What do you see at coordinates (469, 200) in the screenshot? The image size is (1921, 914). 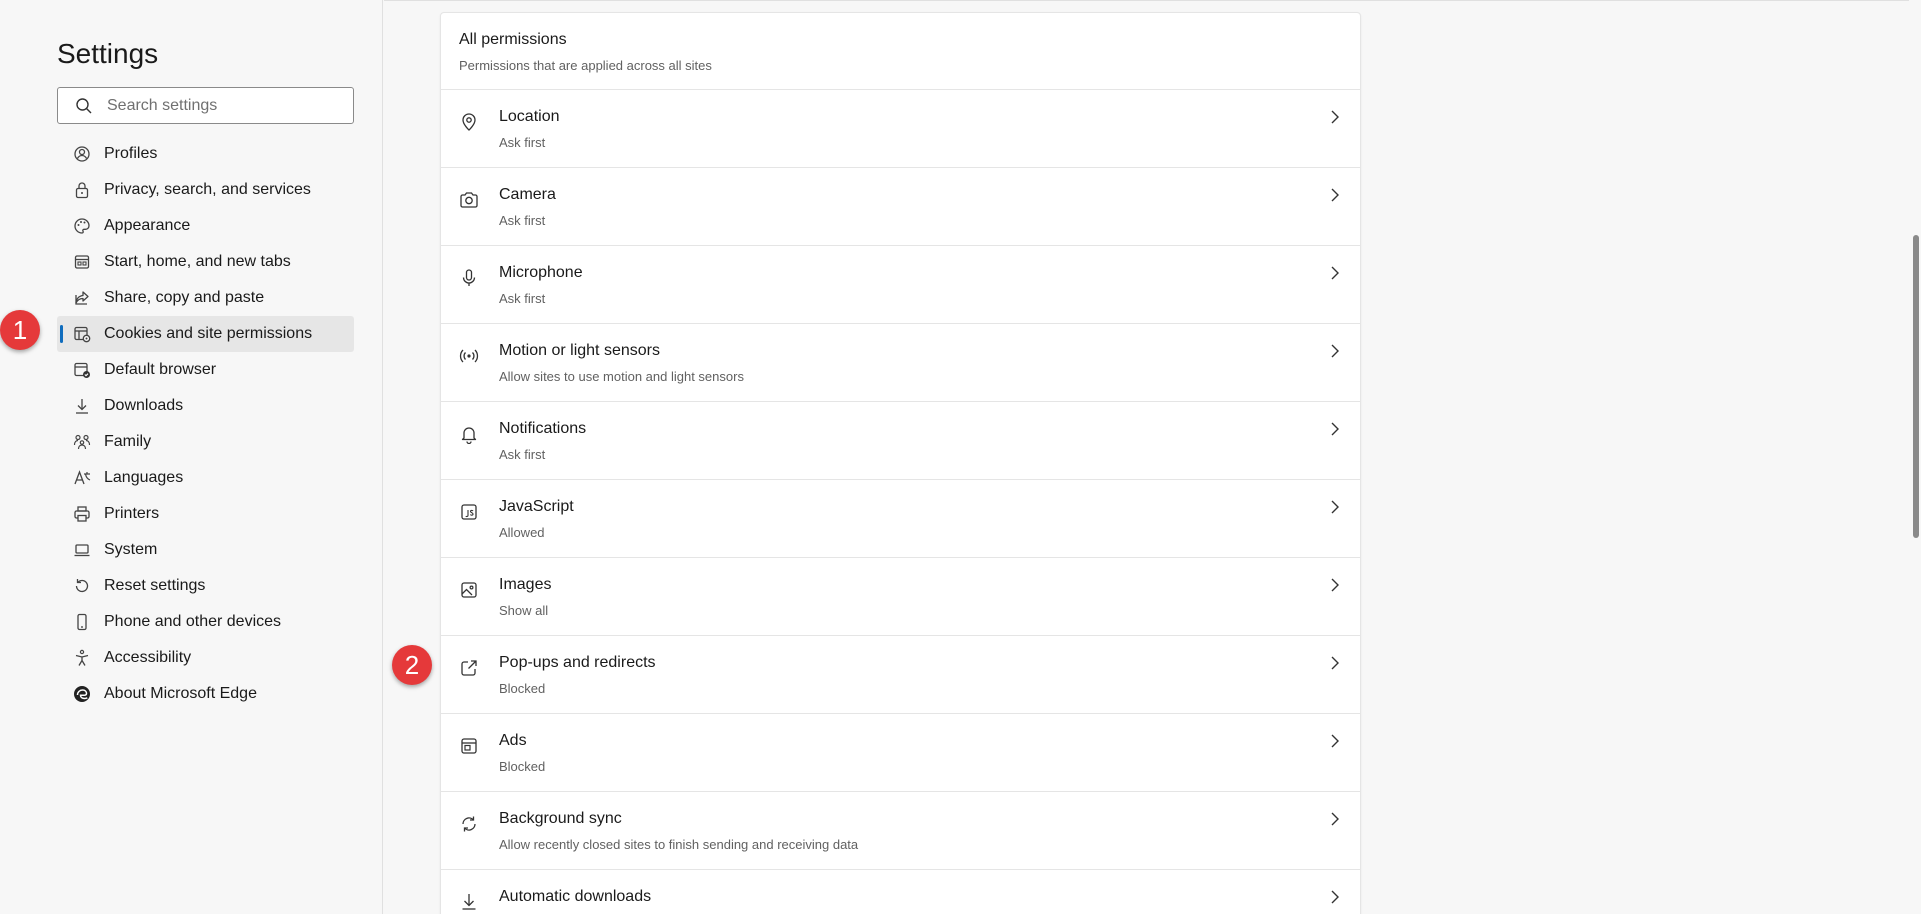 I see `camera-icon` at bounding box center [469, 200].